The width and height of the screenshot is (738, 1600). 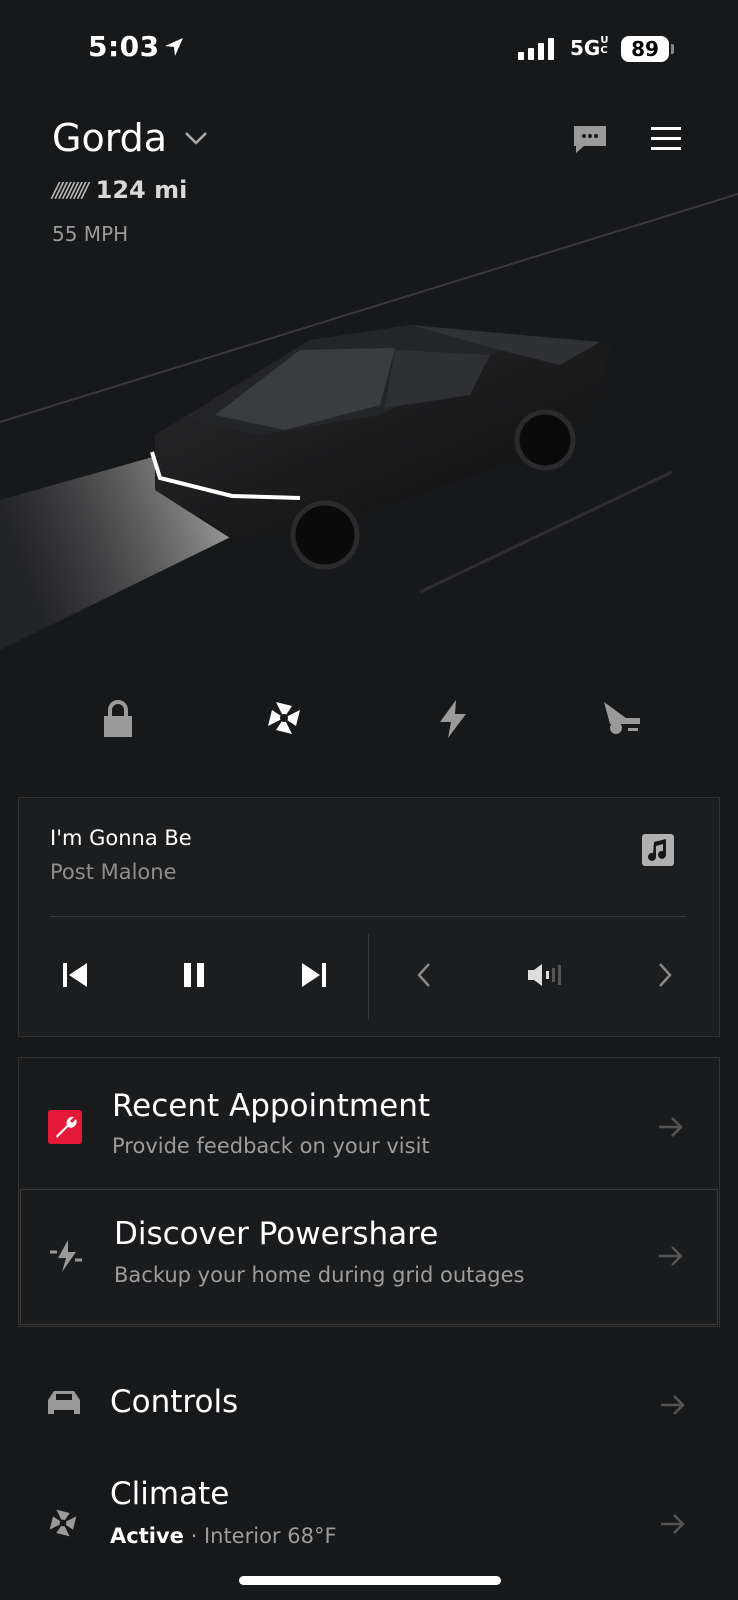 What do you see at coordinates (121, 838) in the screenshot?
I see `song-title: I'm Gonna Be` at bounding box center [121, 838].